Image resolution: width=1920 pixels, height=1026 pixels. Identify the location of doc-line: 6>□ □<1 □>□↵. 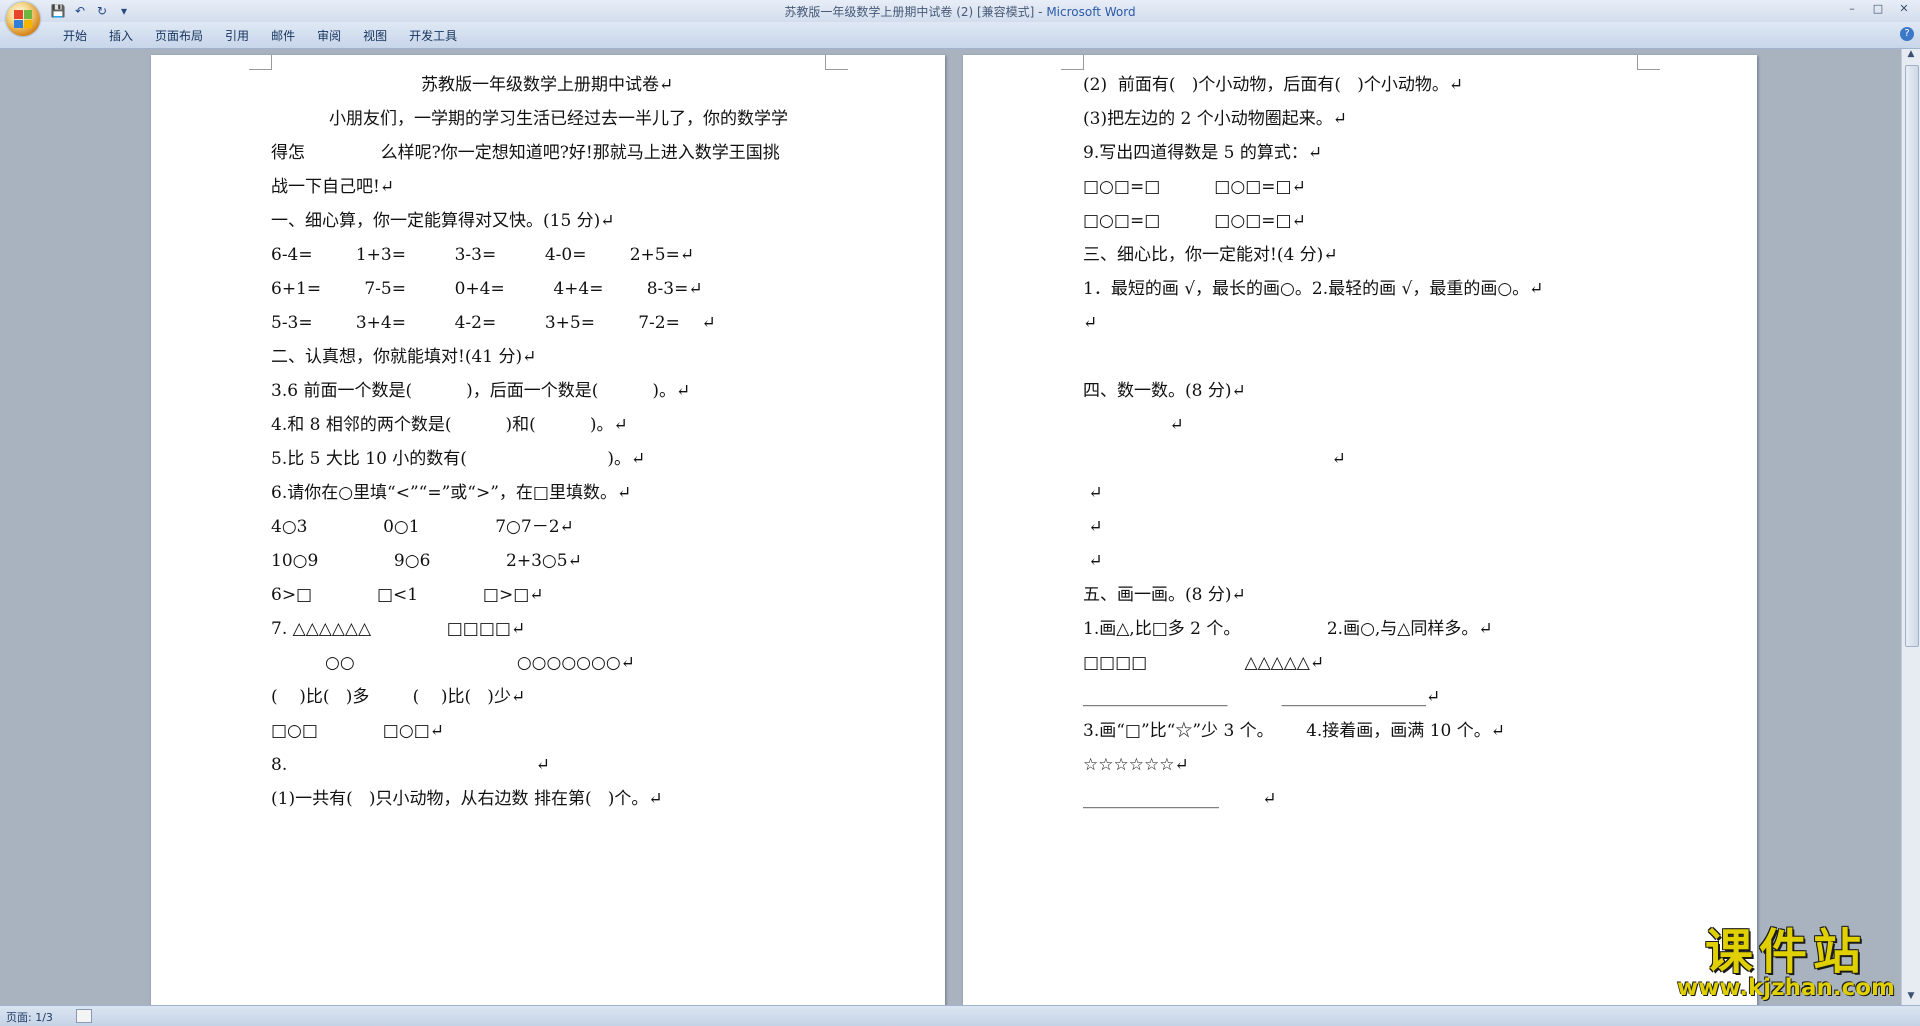
(407, 595).